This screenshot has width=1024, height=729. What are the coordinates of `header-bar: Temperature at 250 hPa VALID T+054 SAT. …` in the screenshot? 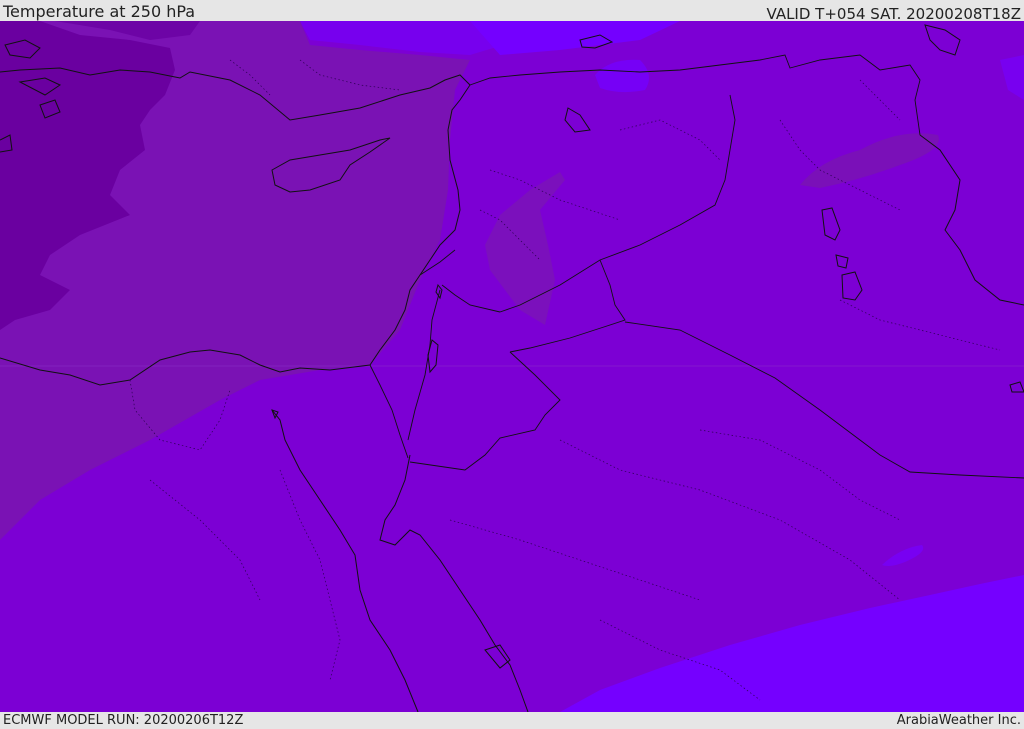 It's located at (512, 11).